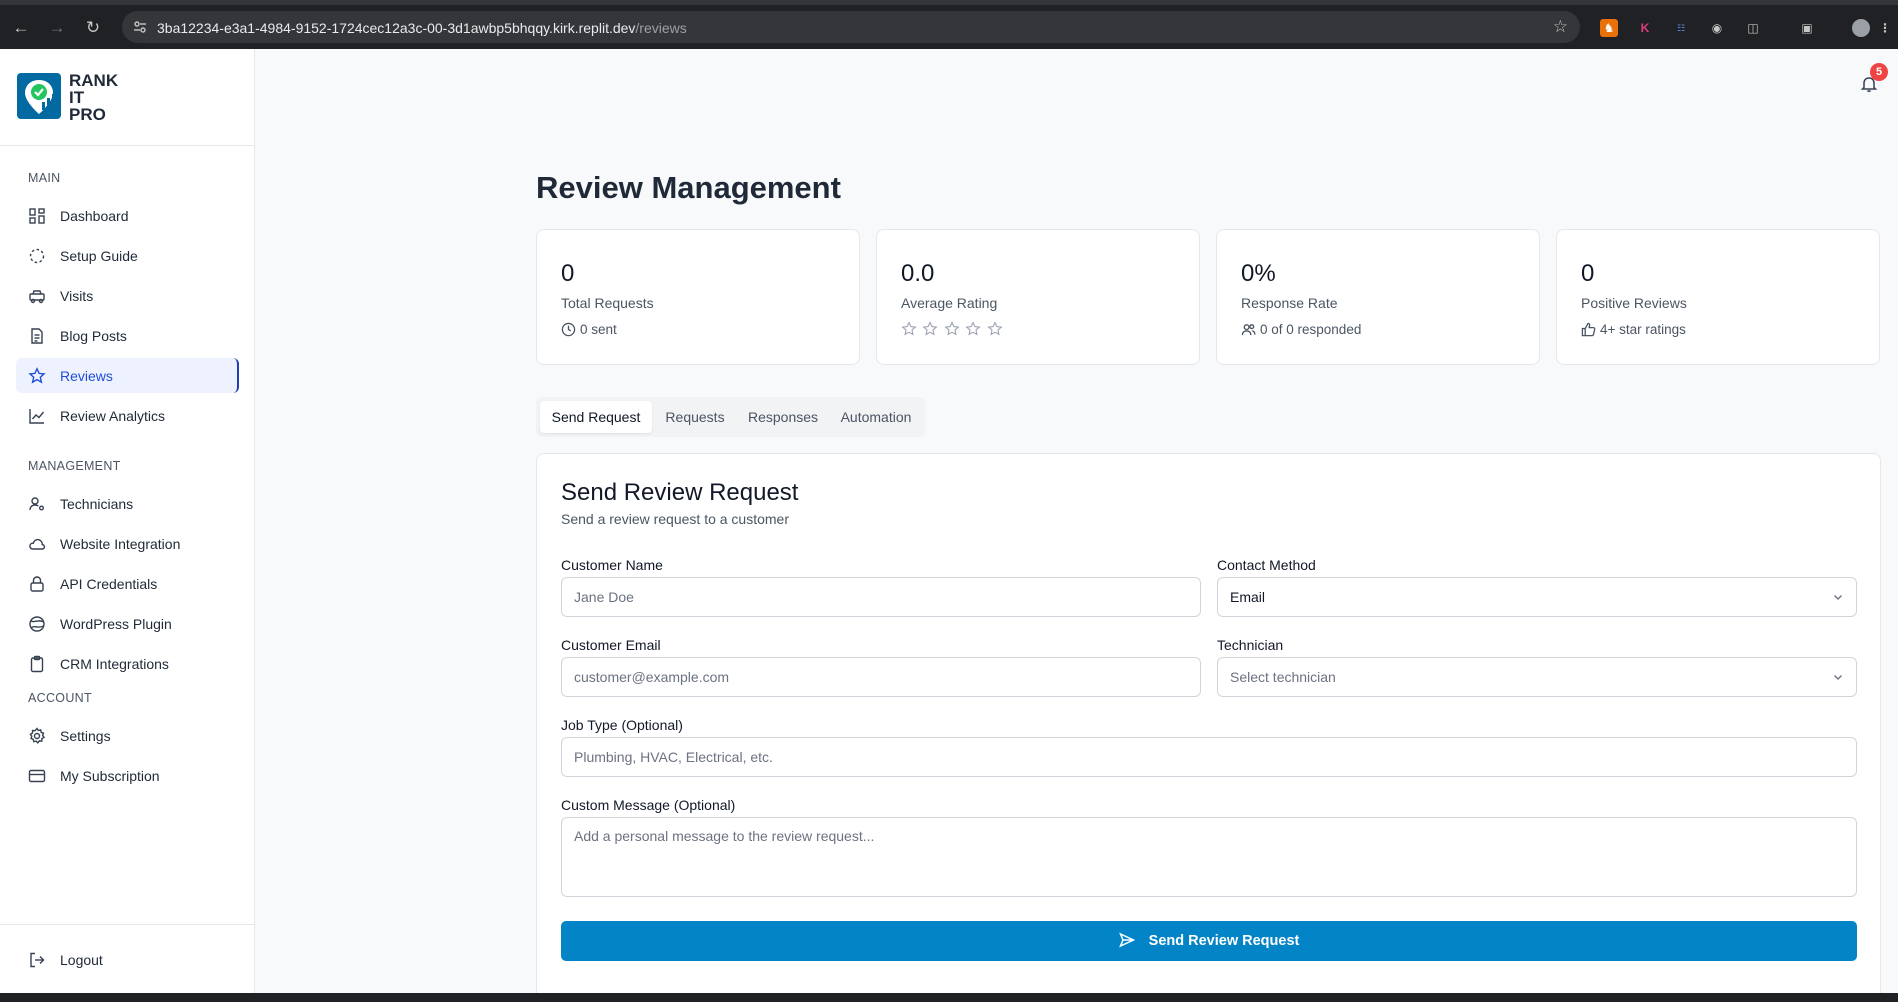 Image resolution: width=1898 pixels, height=1002 pixels. What do you see at coordinates (1209, 757) in the screenshot?
I see `job-type-input: Plumbing, HVAC, Electrical, etc.` at bounding box center [1209, 757].